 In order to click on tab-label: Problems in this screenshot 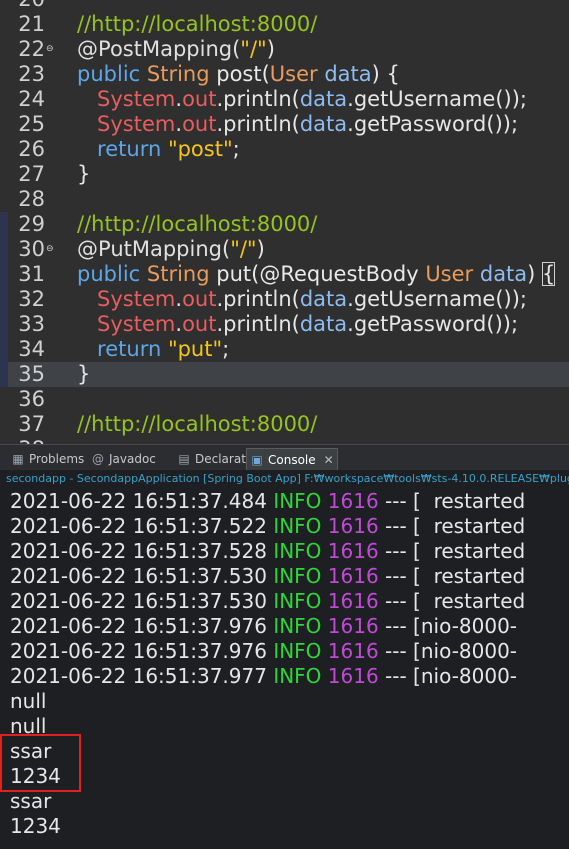, I will do `click(57, 458)`.